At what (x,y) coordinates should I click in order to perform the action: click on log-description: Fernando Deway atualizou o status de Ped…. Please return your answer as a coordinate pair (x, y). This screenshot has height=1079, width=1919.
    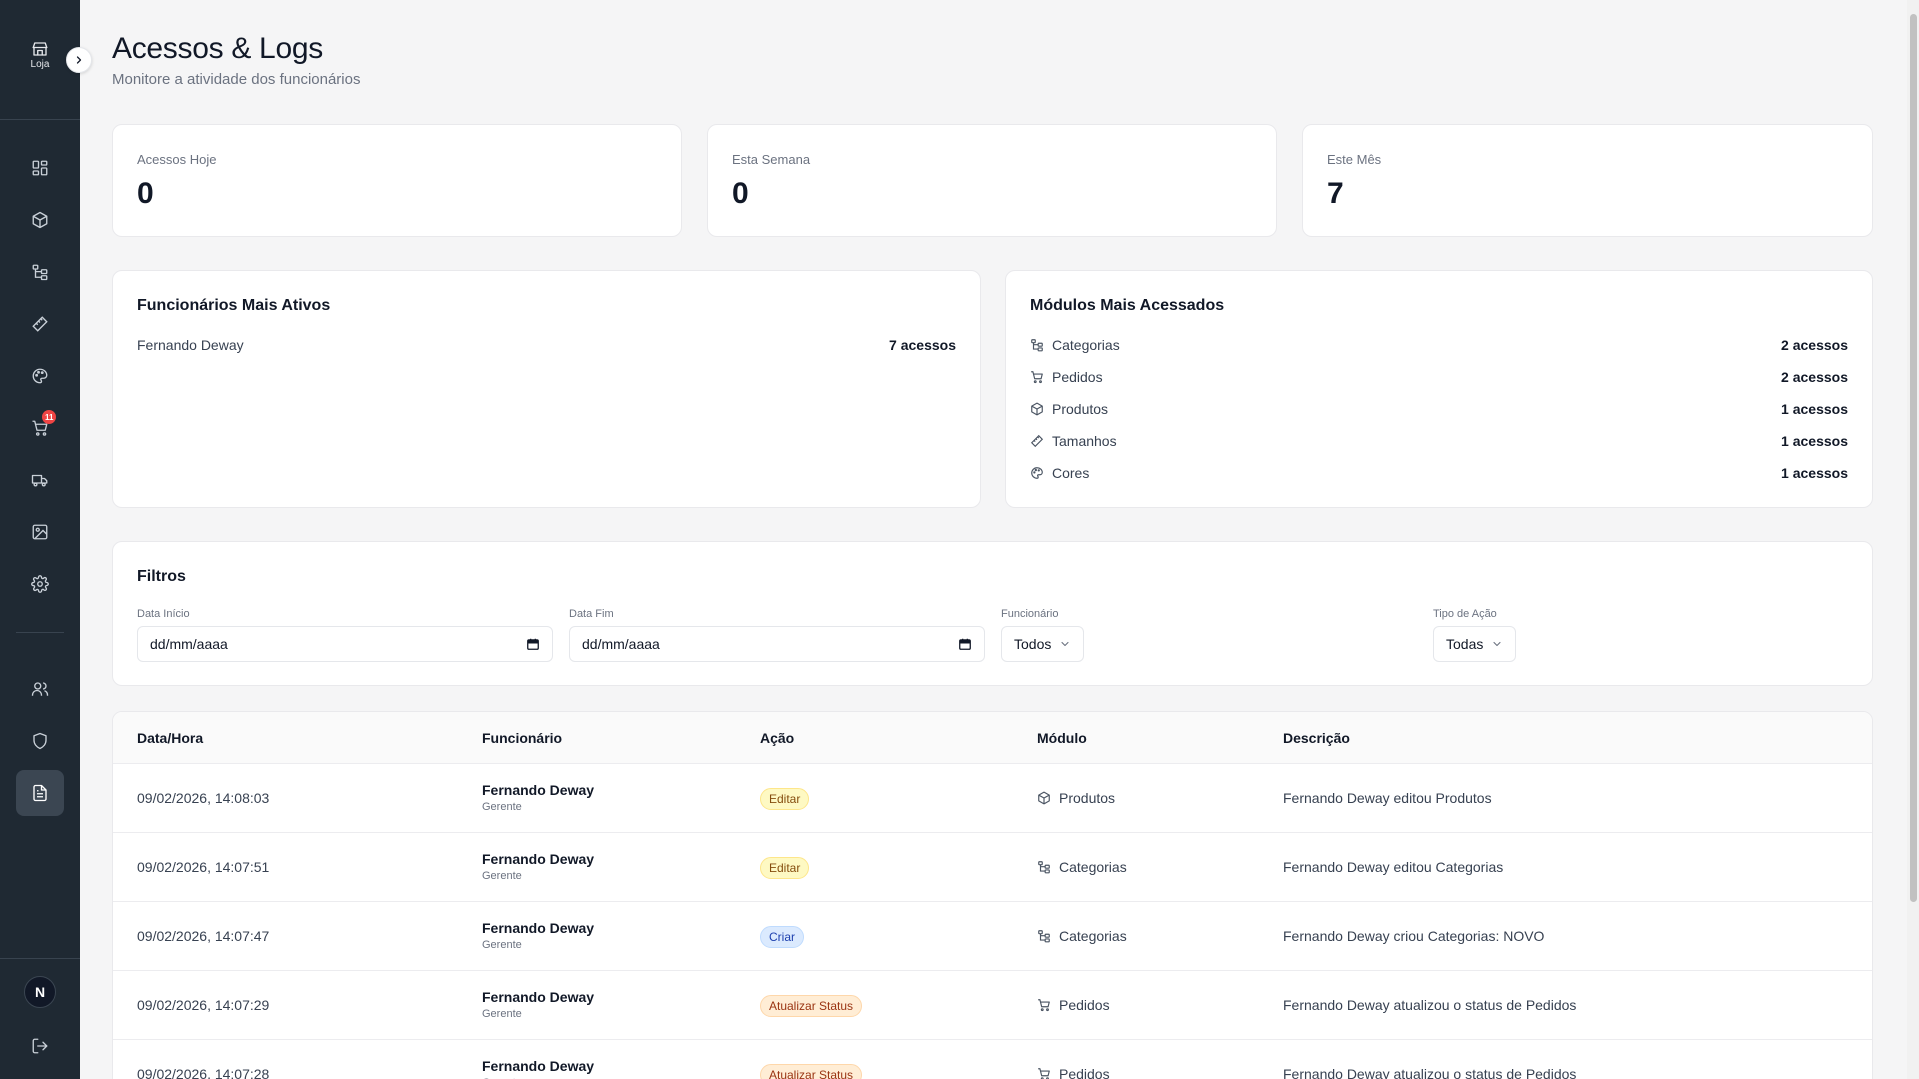
    Looking at the image, I should click on (1430, 1072).